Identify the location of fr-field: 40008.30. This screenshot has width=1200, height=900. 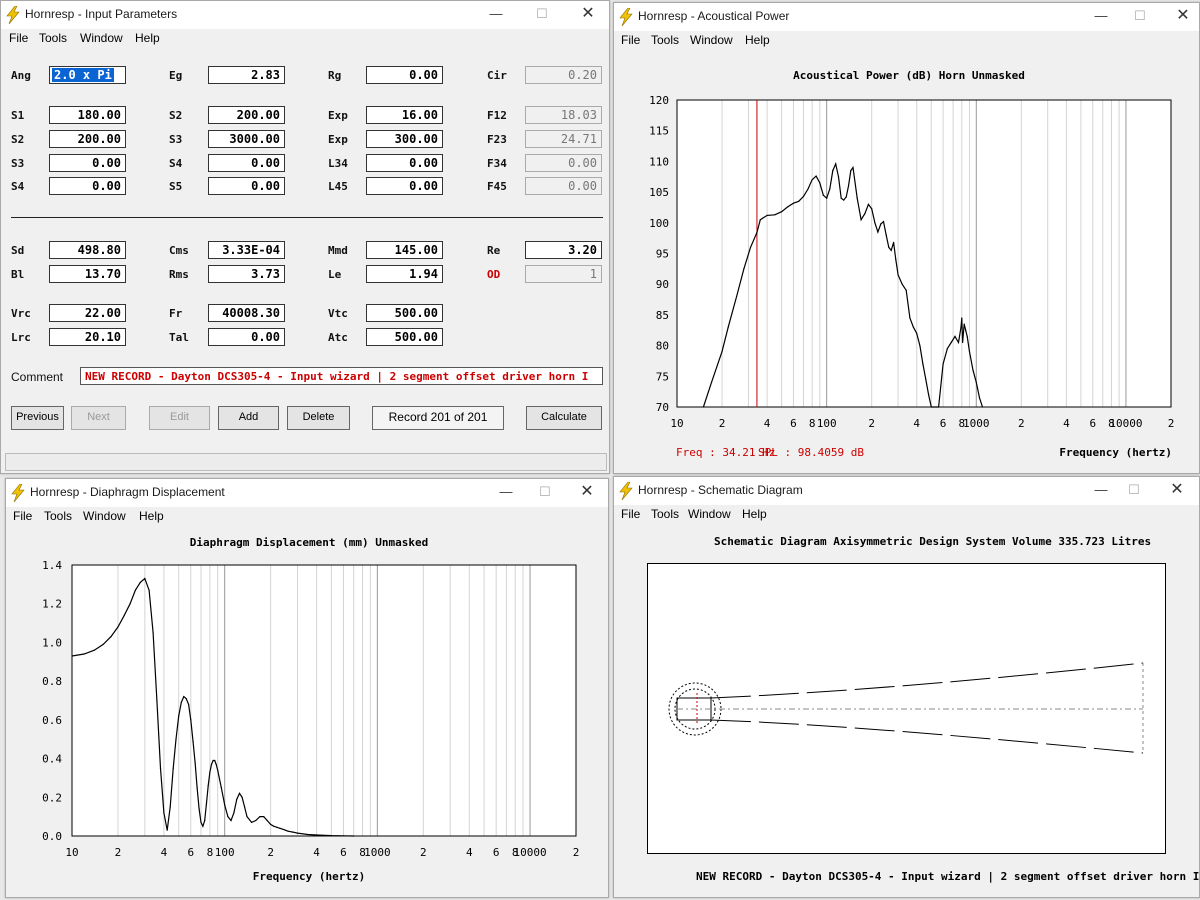
(246, 313).